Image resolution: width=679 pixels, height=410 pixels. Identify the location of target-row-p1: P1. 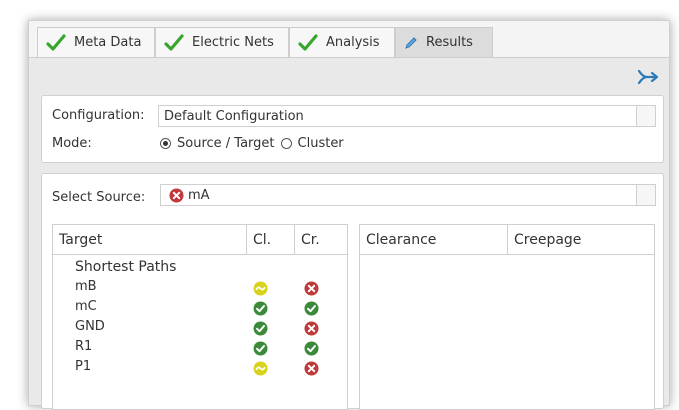
(83, 366).